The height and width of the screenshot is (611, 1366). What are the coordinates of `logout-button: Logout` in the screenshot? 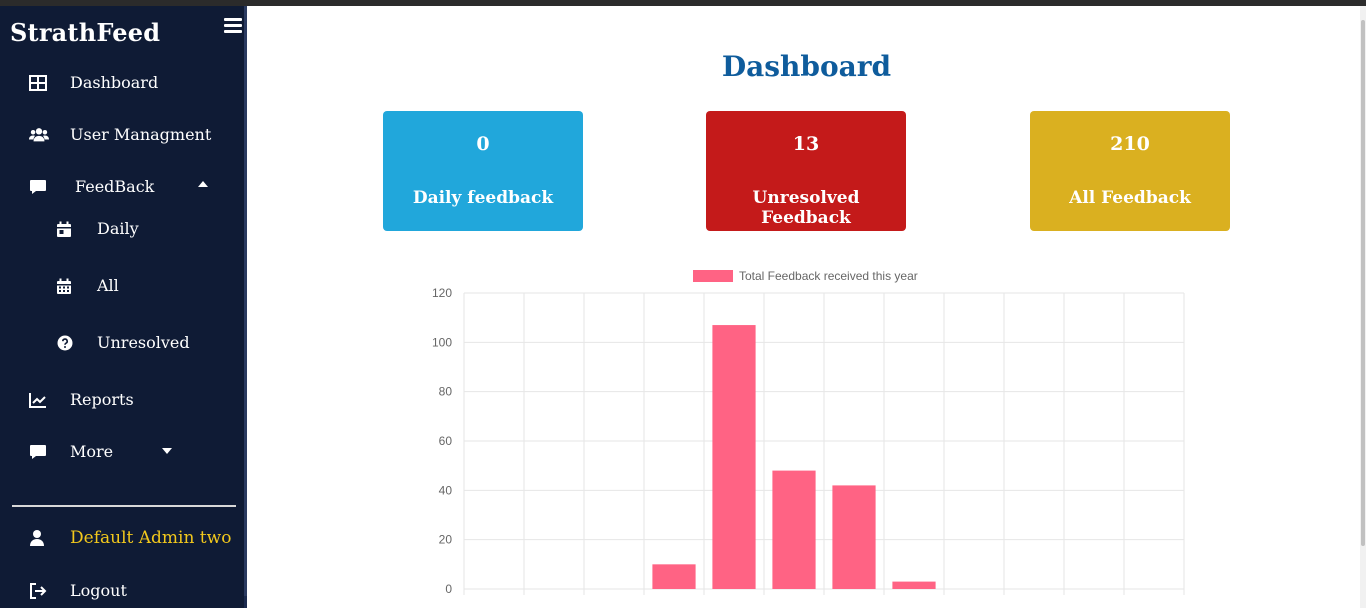 It's located at (122, 591).